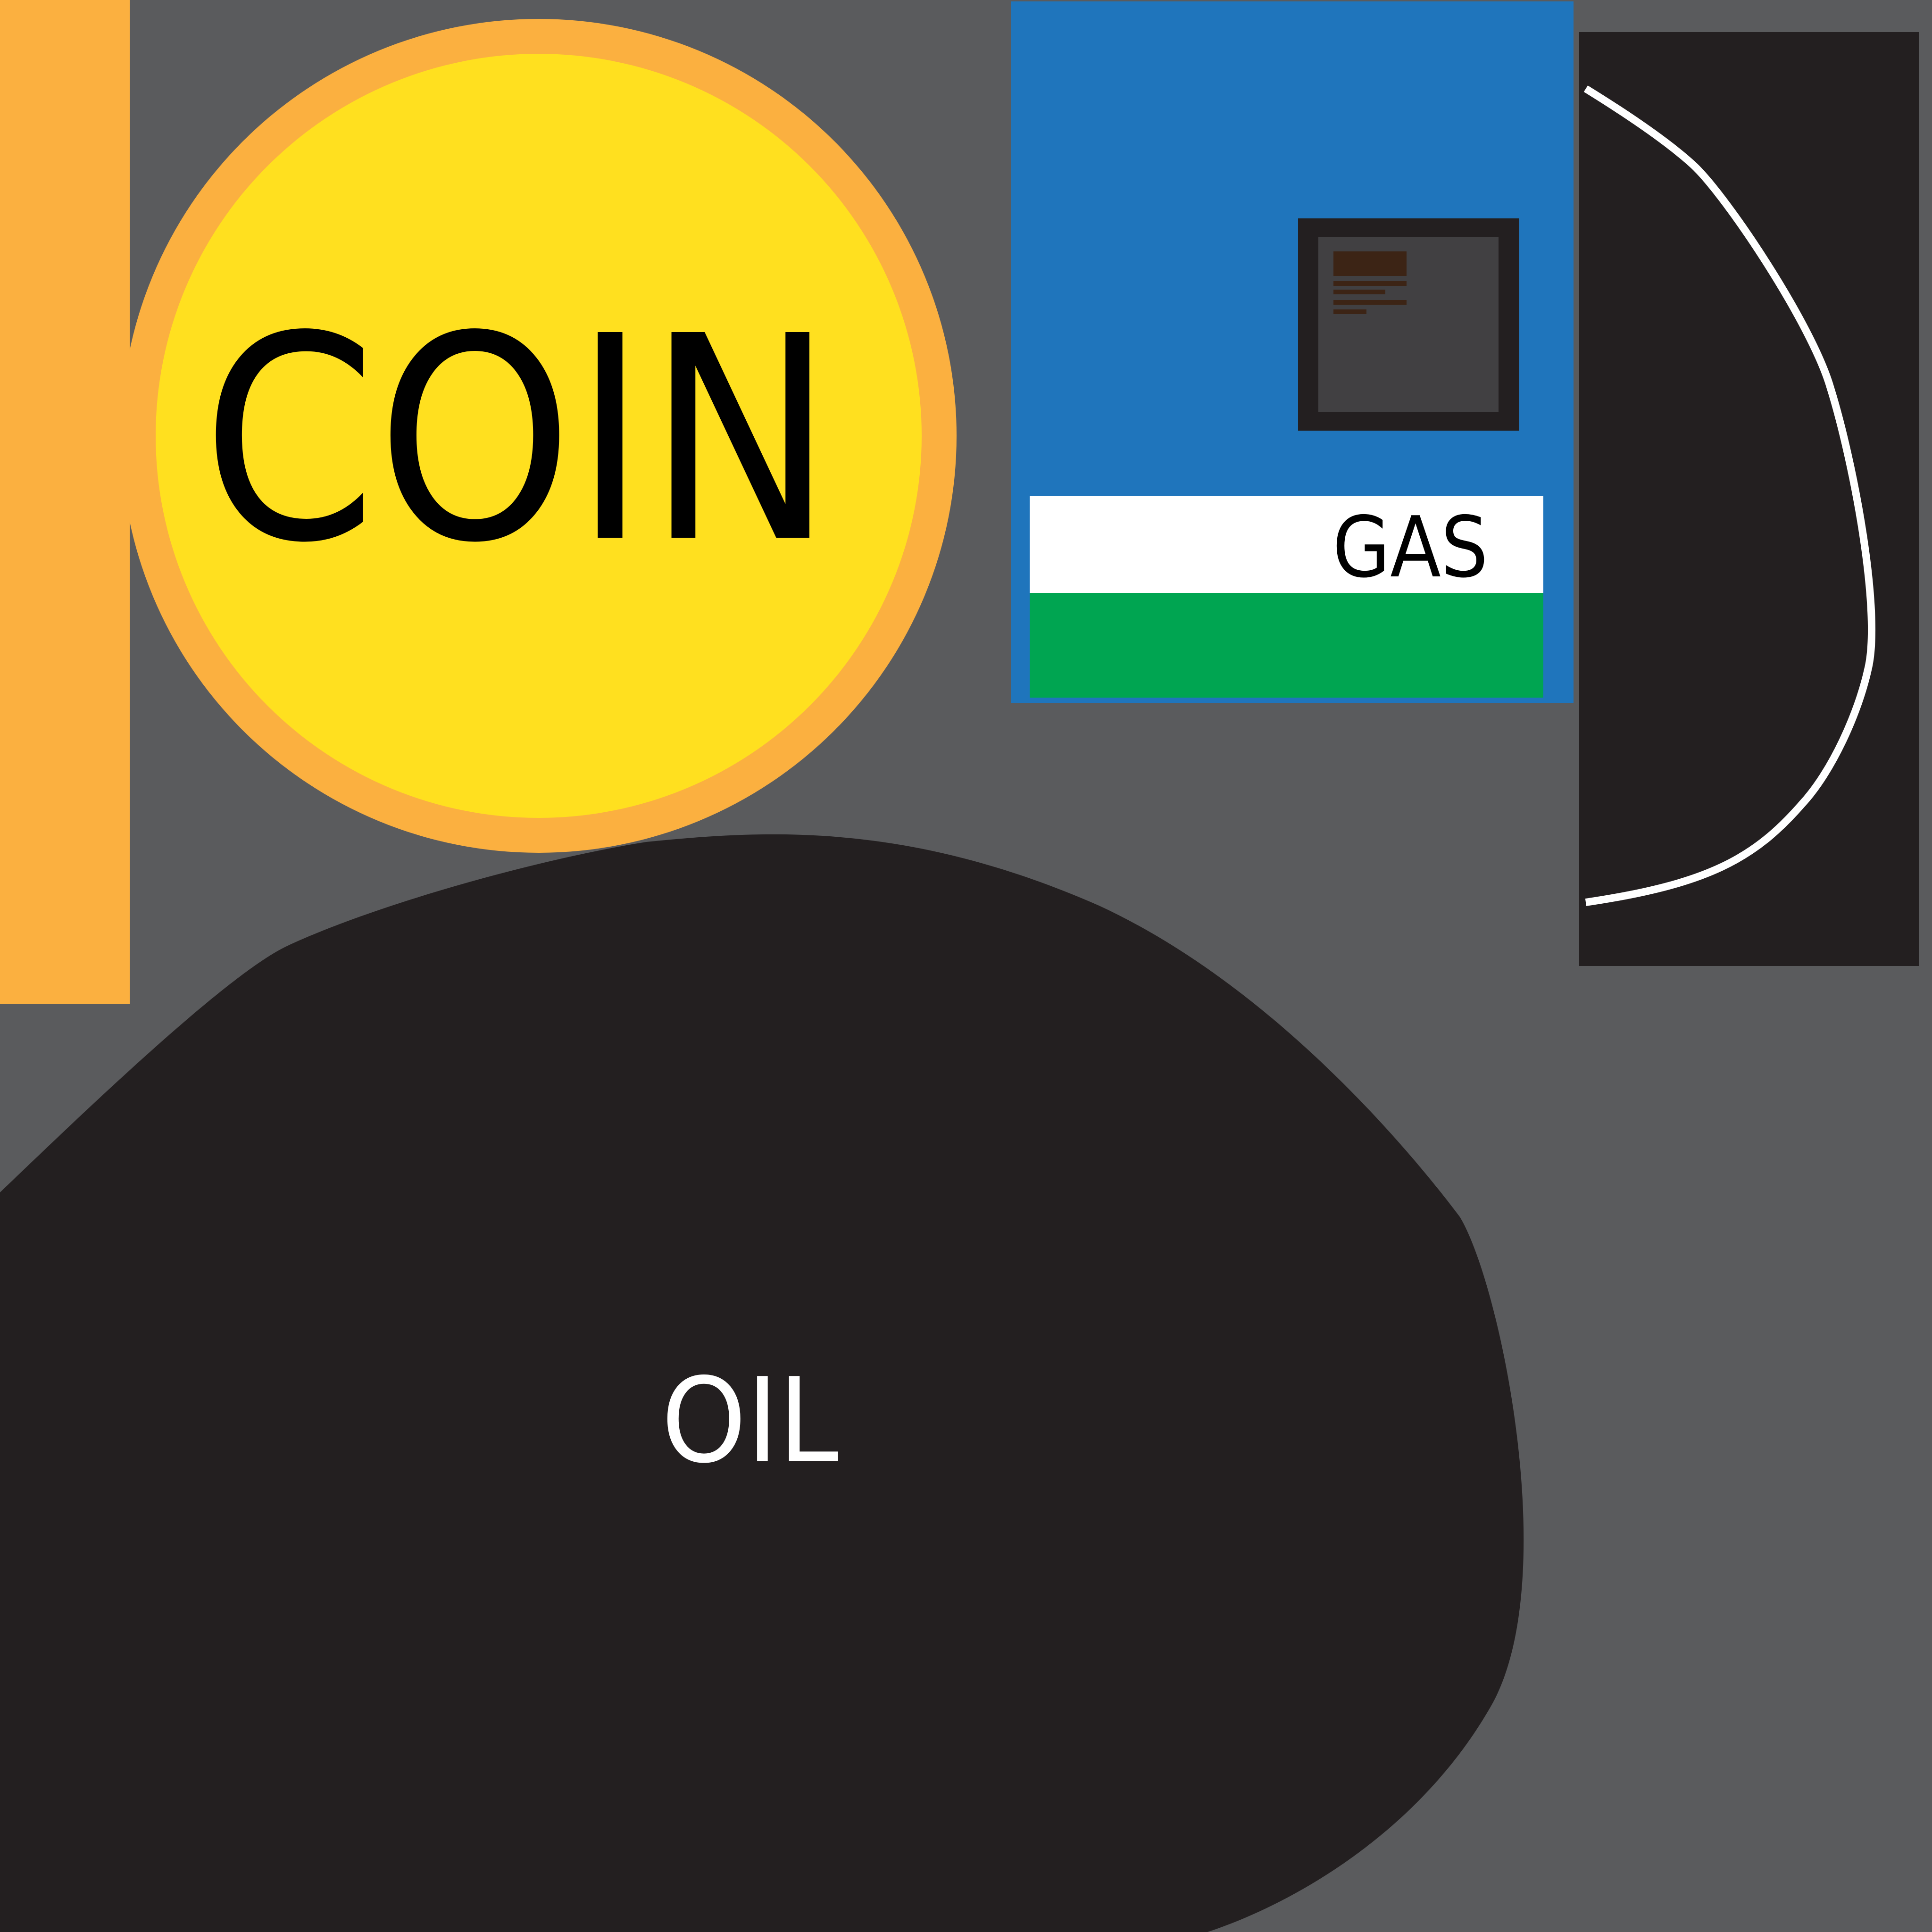 This screenshot has width=1932, height=1932. I want to click on gas-pump: GAS, so click(1292, 352).